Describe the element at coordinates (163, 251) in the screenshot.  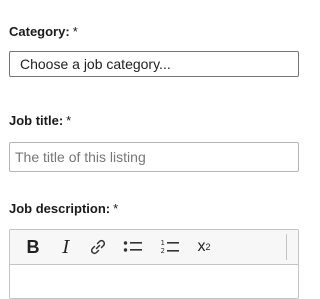
I see `svg-text: 2` at that location.